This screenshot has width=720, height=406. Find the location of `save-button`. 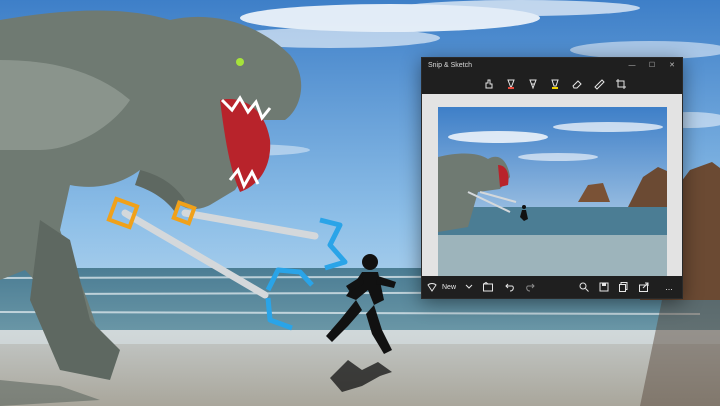

save-button is located at coordinates (604, 287).